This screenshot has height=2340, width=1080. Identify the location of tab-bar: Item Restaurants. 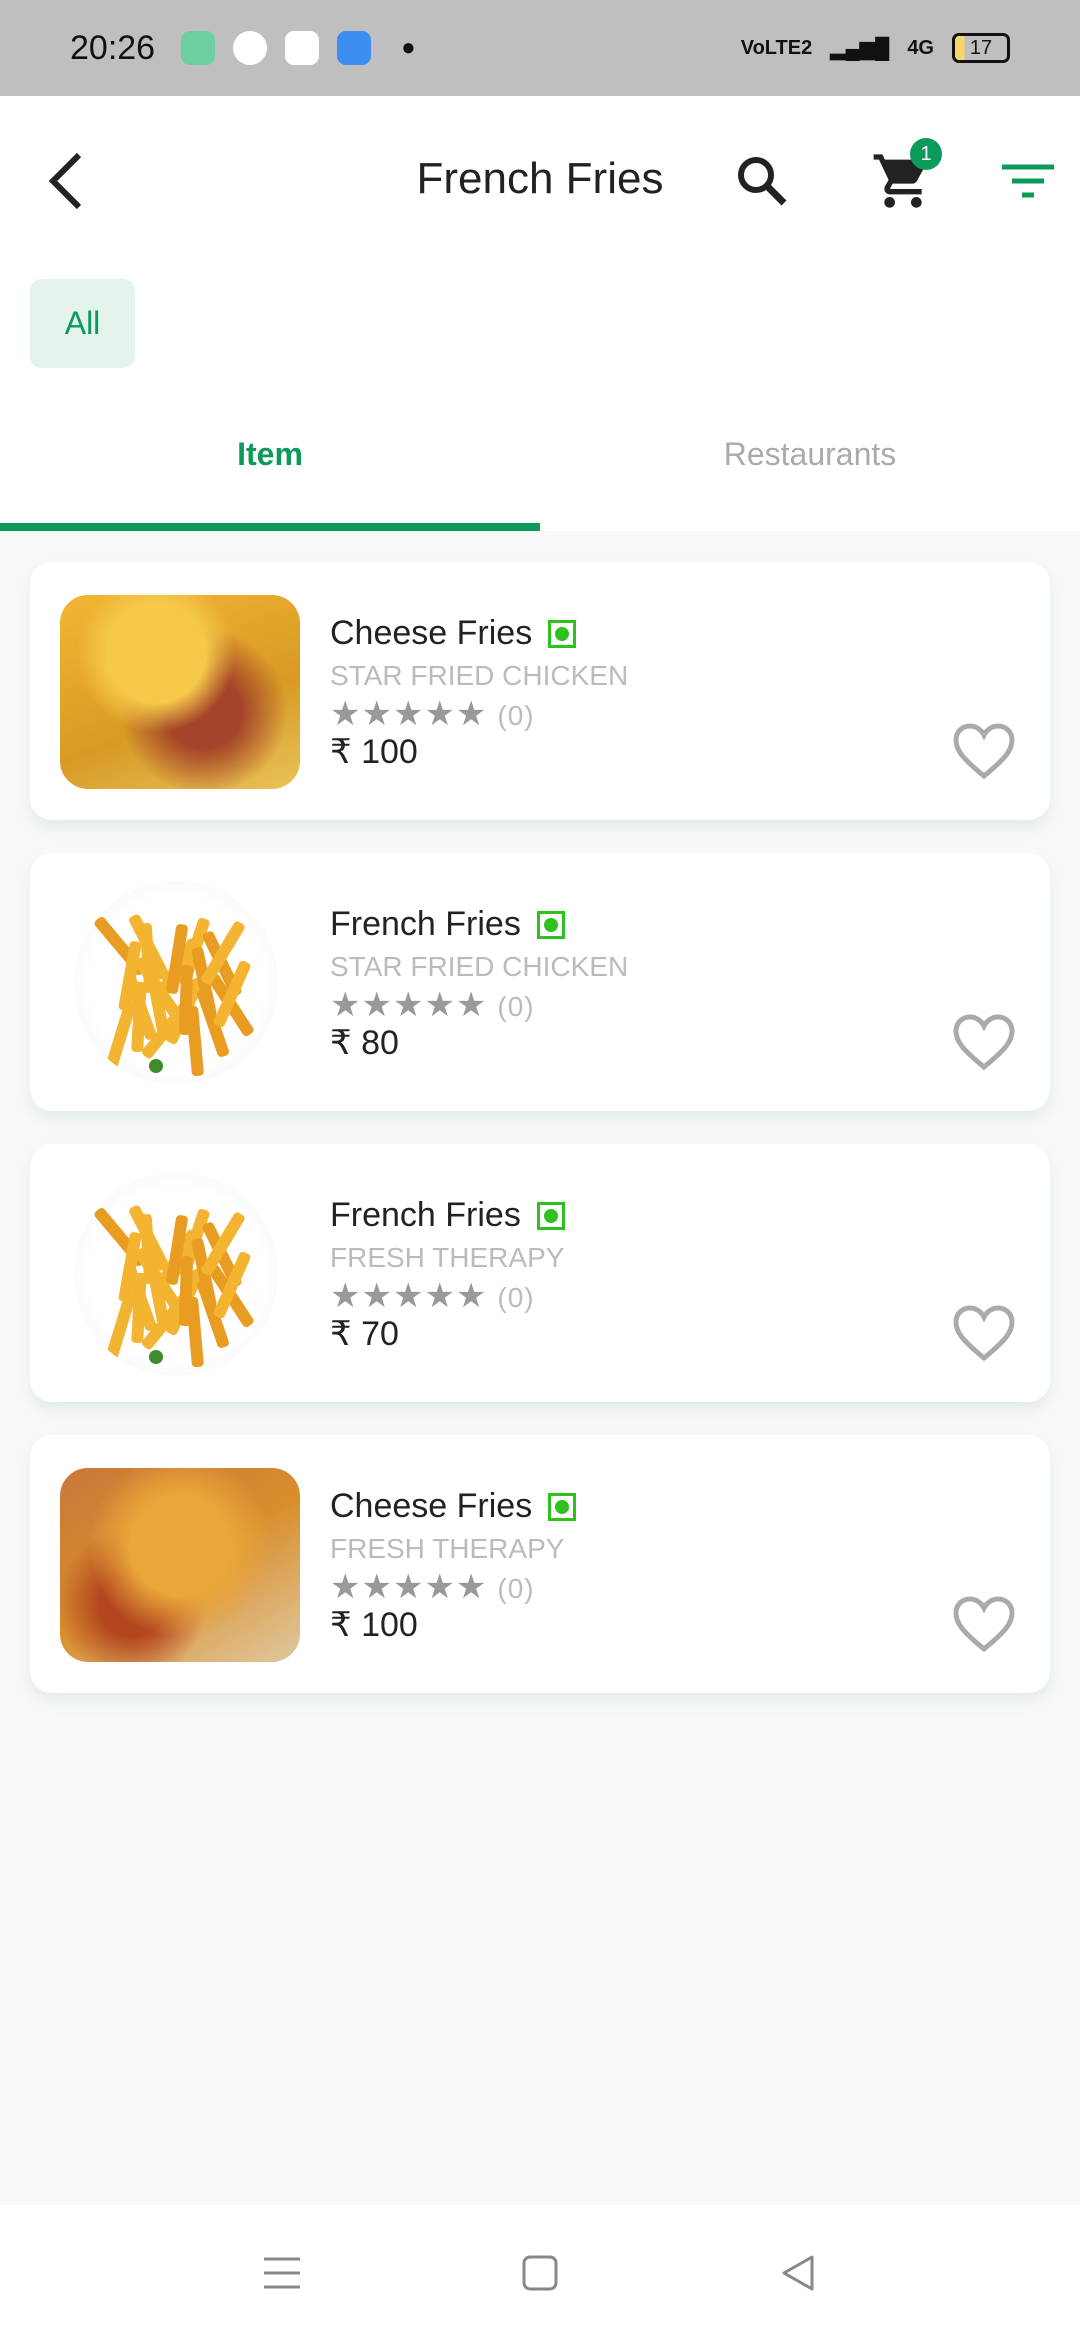
(540, 458).